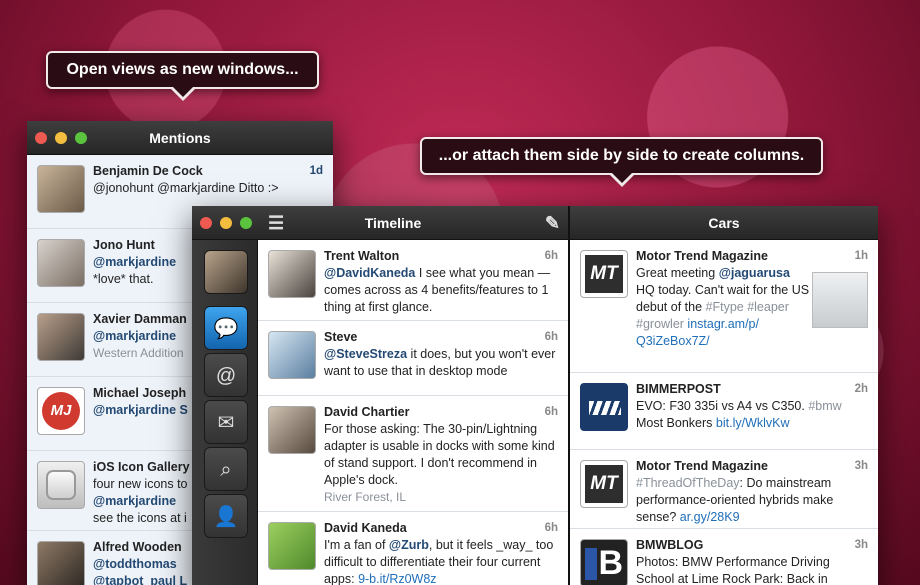  What do you see at coordinates (688, 483) in the screenshot?
I see `tweet-hashtag: #ThreadOfTheDay` at bounding box center [688, 483].